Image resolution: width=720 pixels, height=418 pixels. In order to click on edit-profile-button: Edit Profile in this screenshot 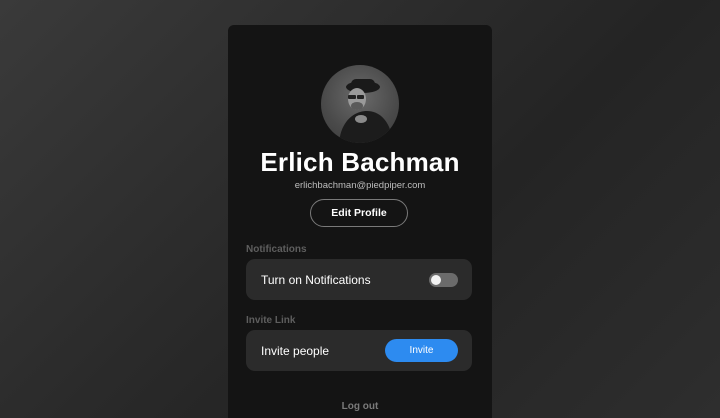, I will do `click(359, 213)`.